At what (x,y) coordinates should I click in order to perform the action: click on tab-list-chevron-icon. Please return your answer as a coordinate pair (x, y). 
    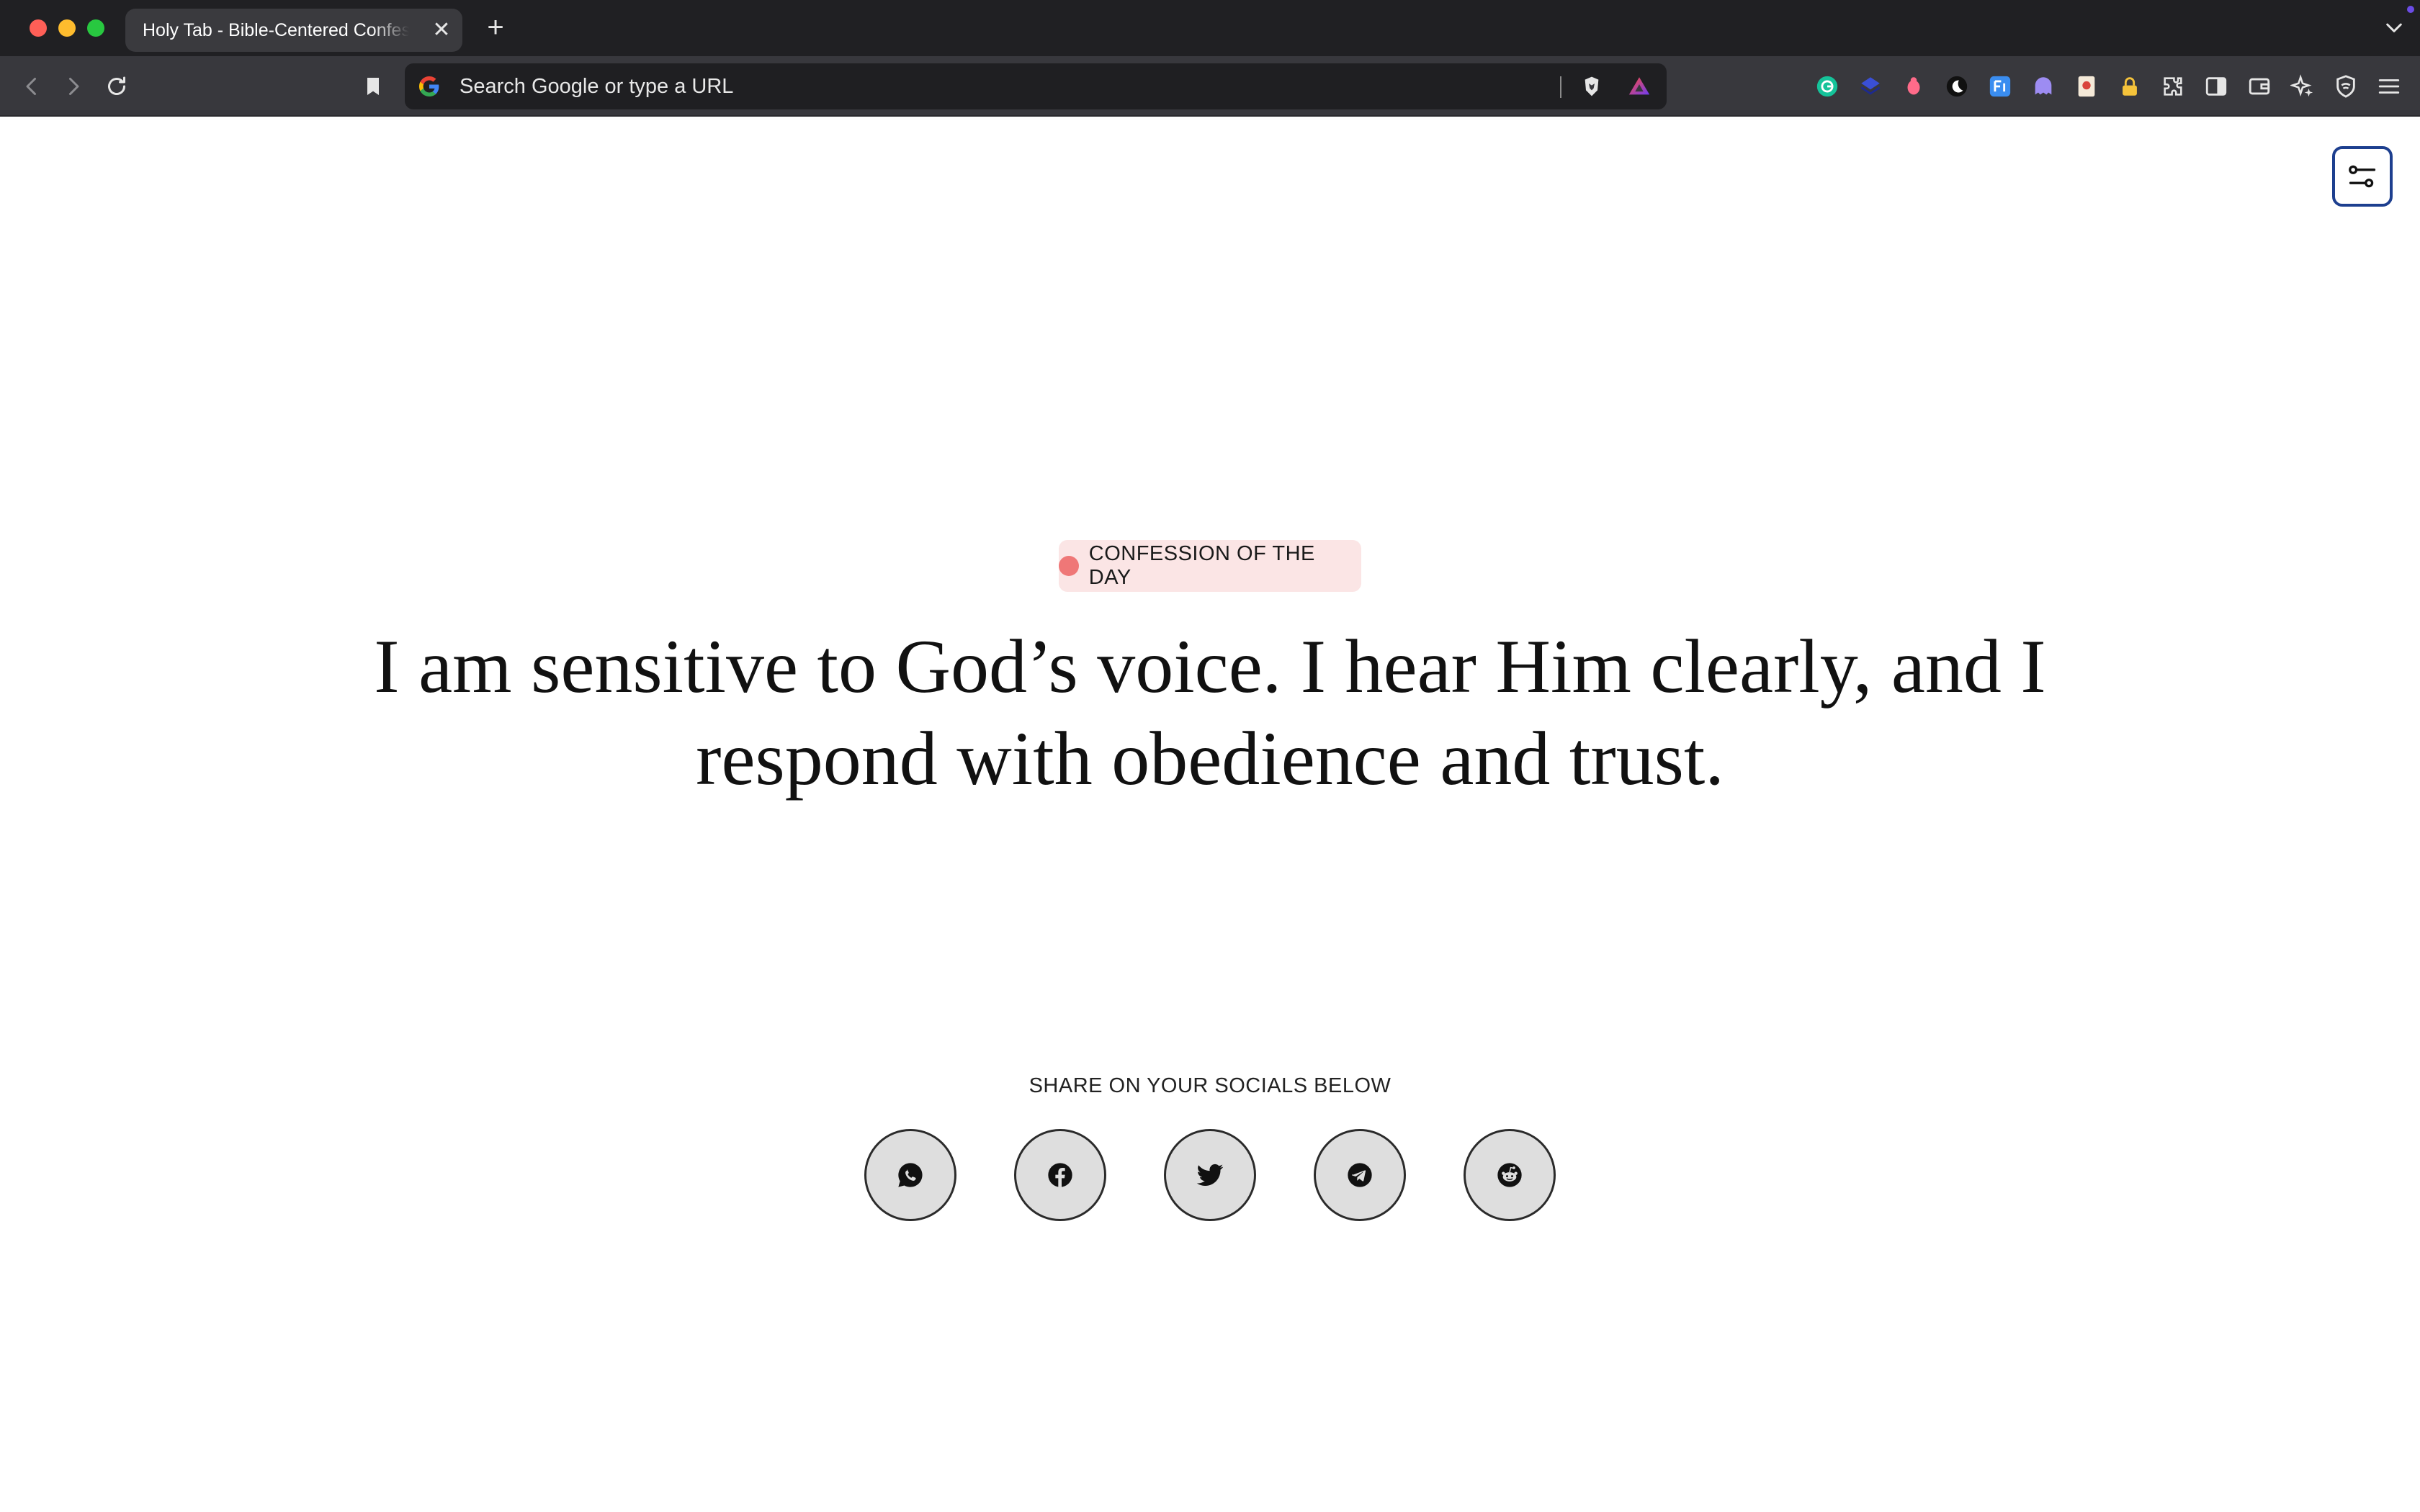
    Looking at the image, I should click on (2394, 27).